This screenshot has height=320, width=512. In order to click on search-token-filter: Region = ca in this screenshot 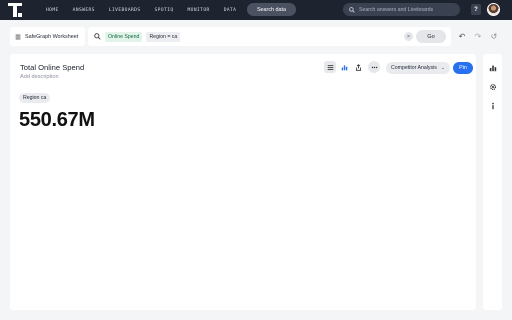, I will do `click(163, 36)`.